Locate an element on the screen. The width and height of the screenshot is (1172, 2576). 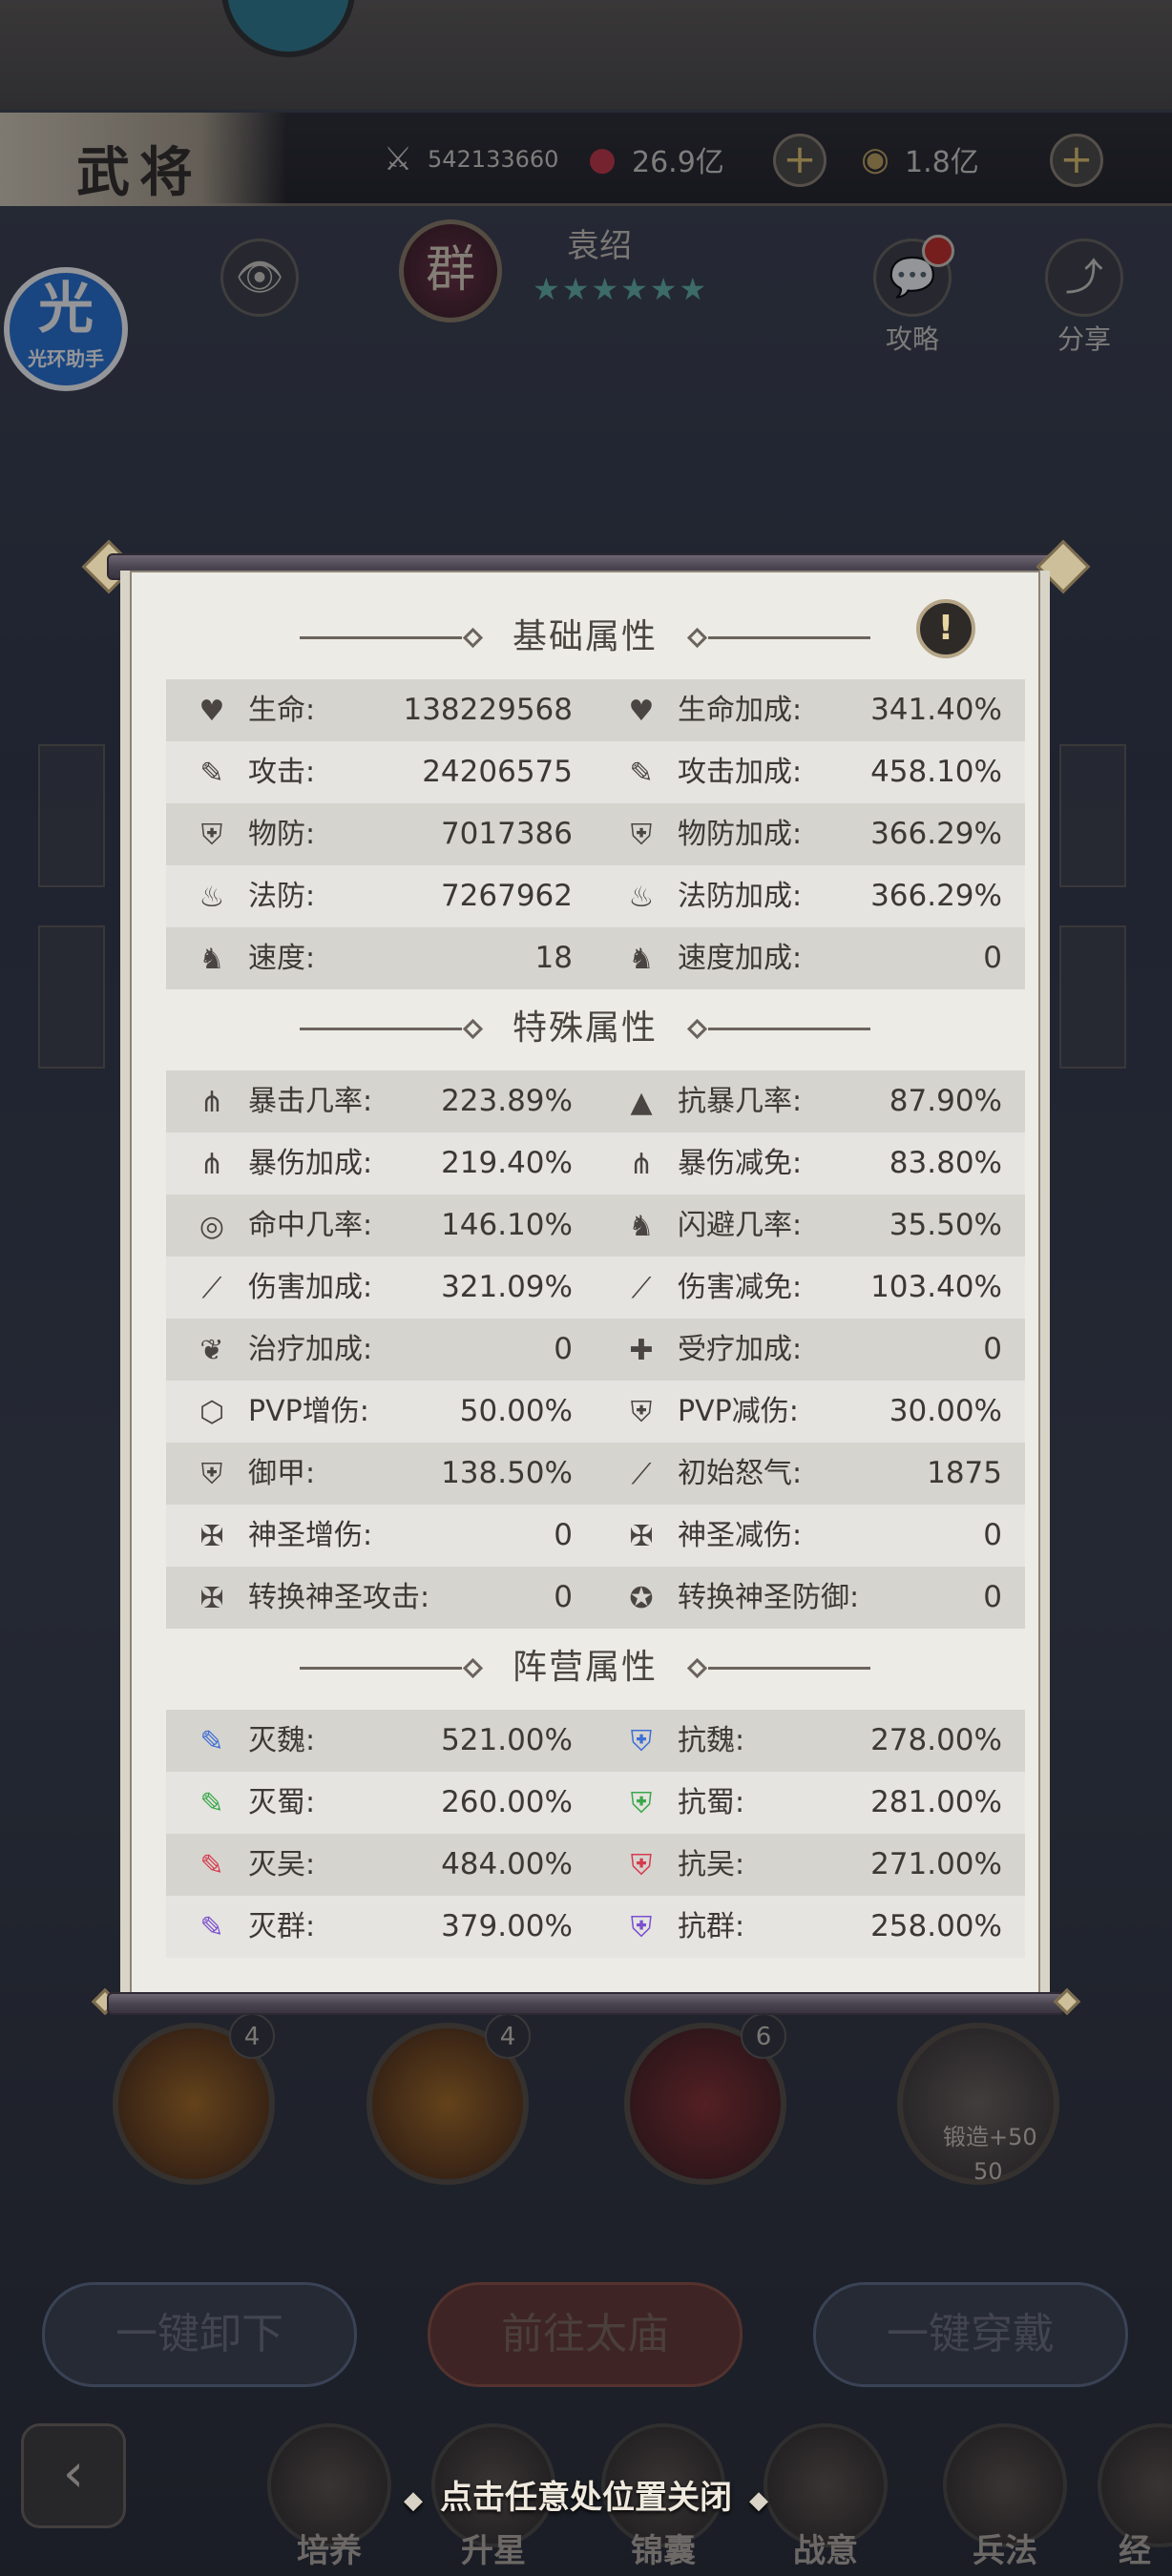
attribute-cell: ♞ 速度加成: 0 is located at coordinates (810, 958).